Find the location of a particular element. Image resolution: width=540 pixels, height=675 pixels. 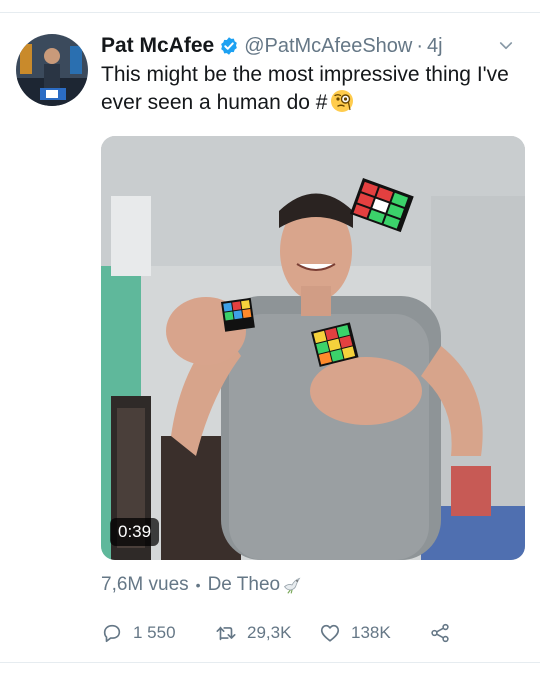

author-name: Pat McAfee is located at coordinates (157, 46).